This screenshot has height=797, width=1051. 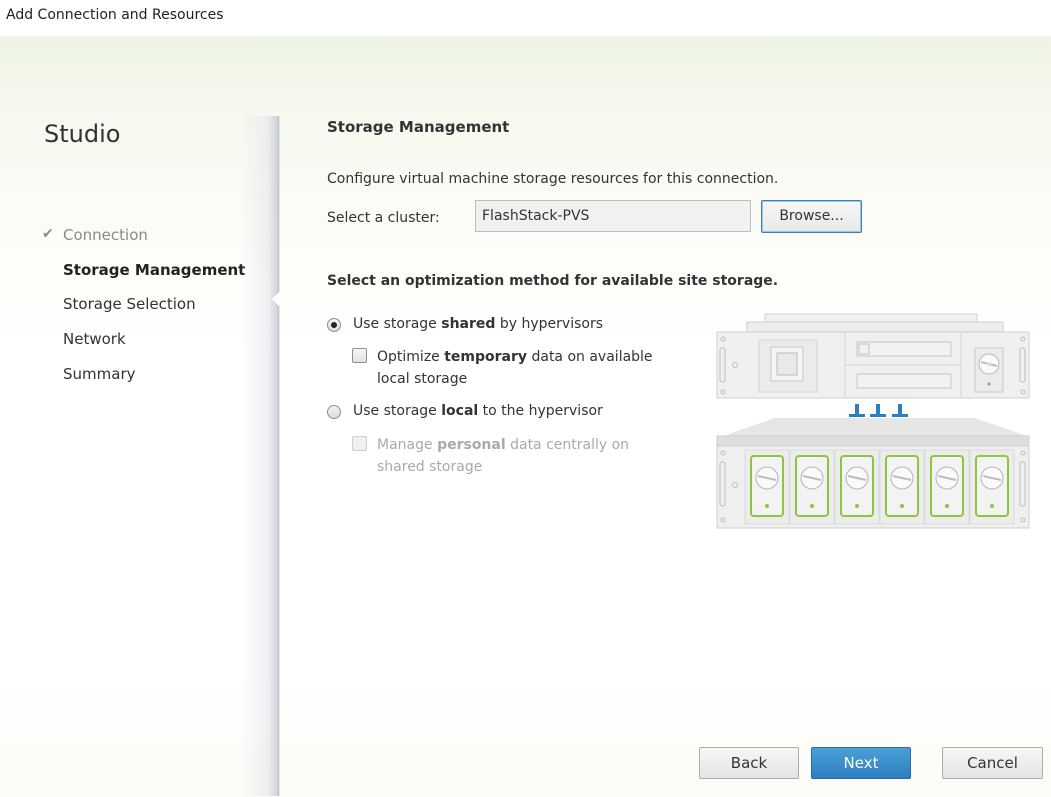 I want to click on storage-array-top, so click(x=875, y=427).